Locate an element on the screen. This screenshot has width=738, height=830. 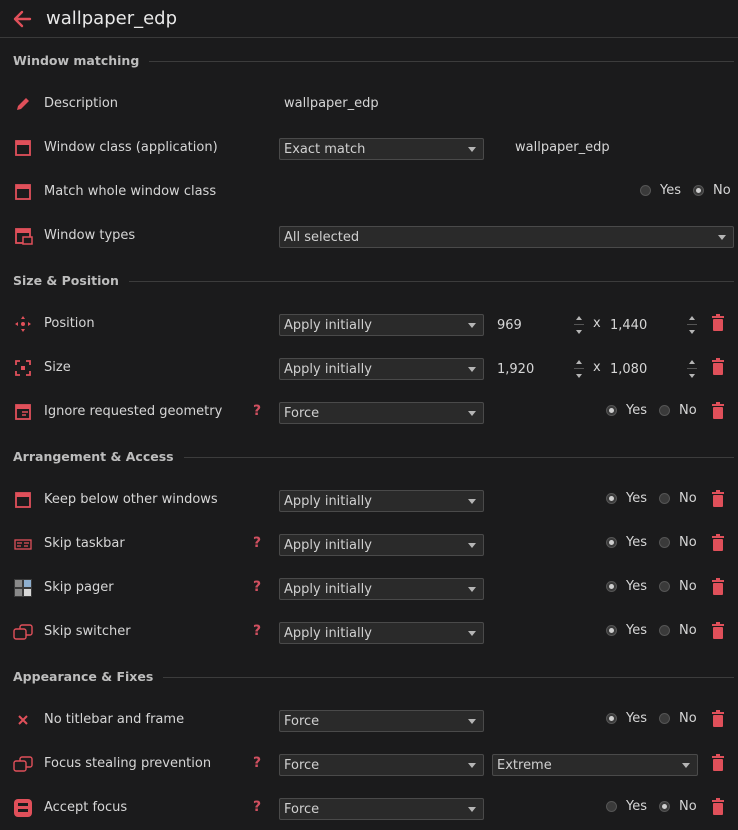
window-types-icon is located at coordinates (24, 236).